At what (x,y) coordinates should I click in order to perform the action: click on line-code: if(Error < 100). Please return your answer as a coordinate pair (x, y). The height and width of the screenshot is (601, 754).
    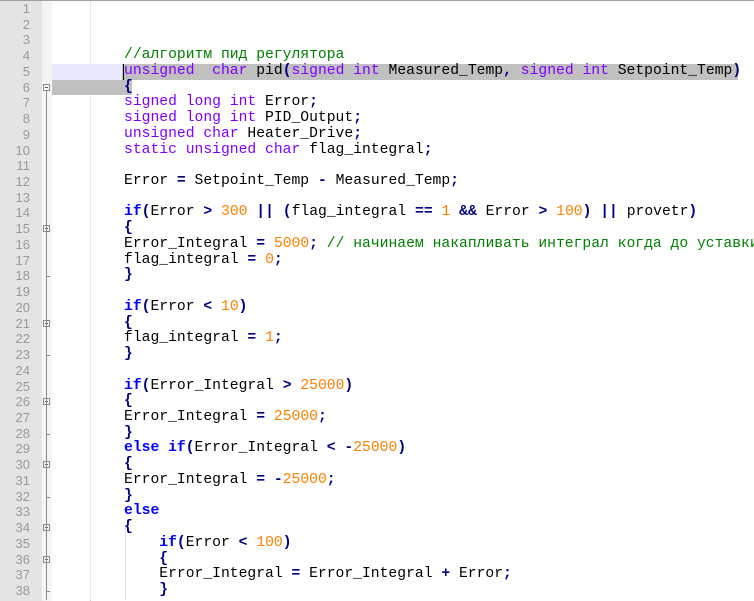
    Looking at the image, I should click on (207, 543).